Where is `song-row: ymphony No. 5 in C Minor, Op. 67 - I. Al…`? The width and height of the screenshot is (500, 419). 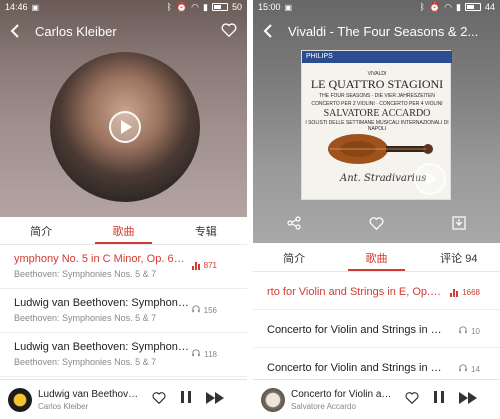
song-row: ymphony No. 5 in C Minor, Op. 67 - I. Al… is located at coordinates (123, 267).